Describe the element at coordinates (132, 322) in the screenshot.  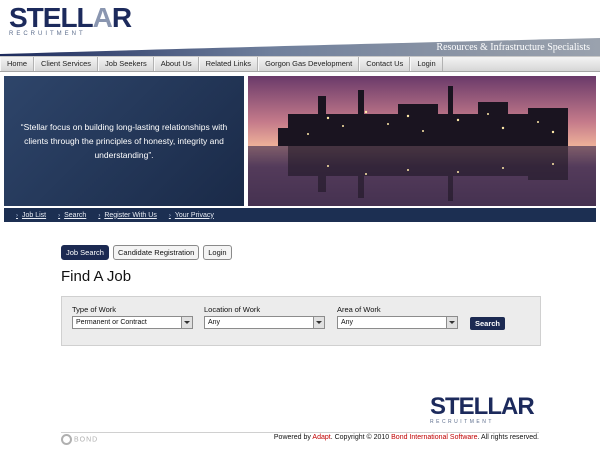
I see `type-of-work-select: Permanent or Contract` at that location.